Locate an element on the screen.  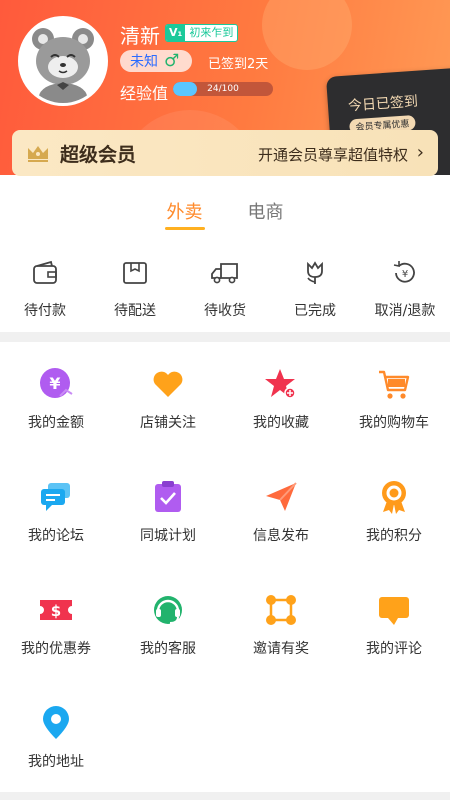
service-label: 我的收藏 is located at coordinates (281, 423).